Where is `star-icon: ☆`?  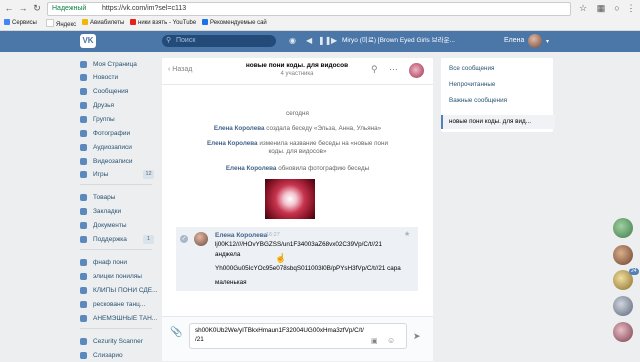
star-icon: ☆ is located at coordinates (583, 8).